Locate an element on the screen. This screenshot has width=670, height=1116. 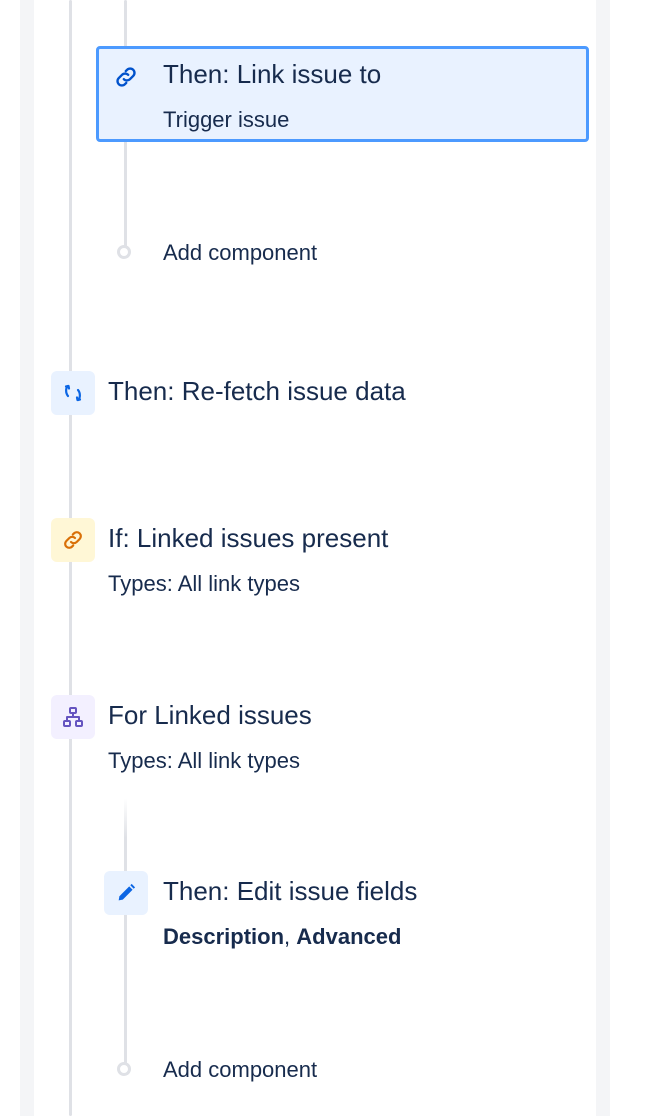
branch-icon is located at coordinates (73, 717).